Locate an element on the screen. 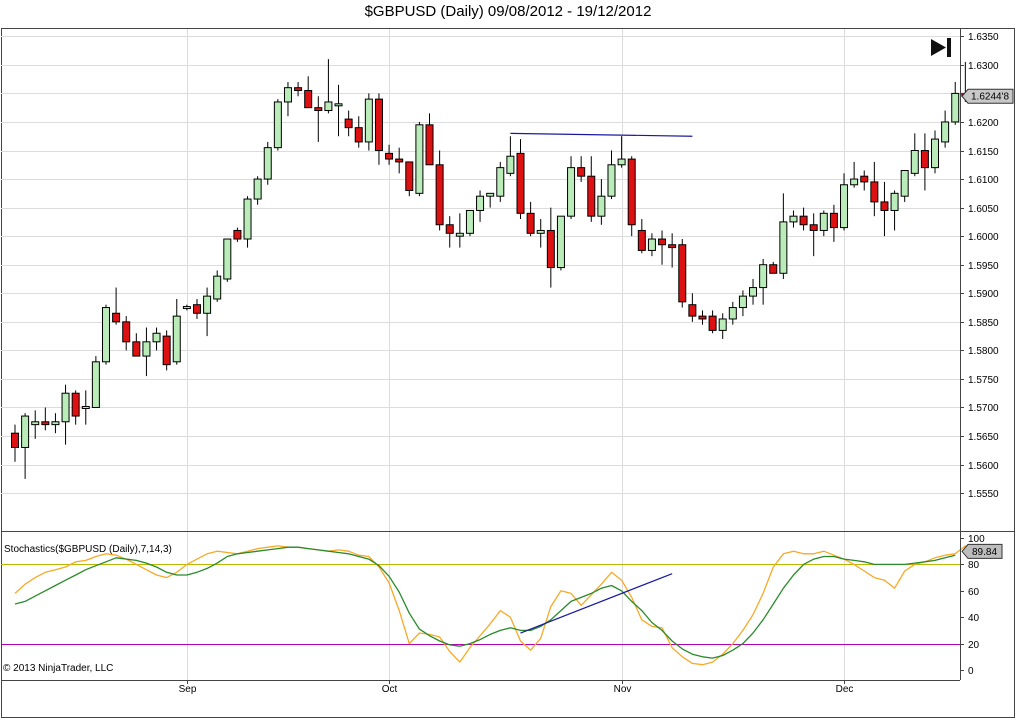  stochastics-tick-label: 100 is located at coordinates (976, 539).